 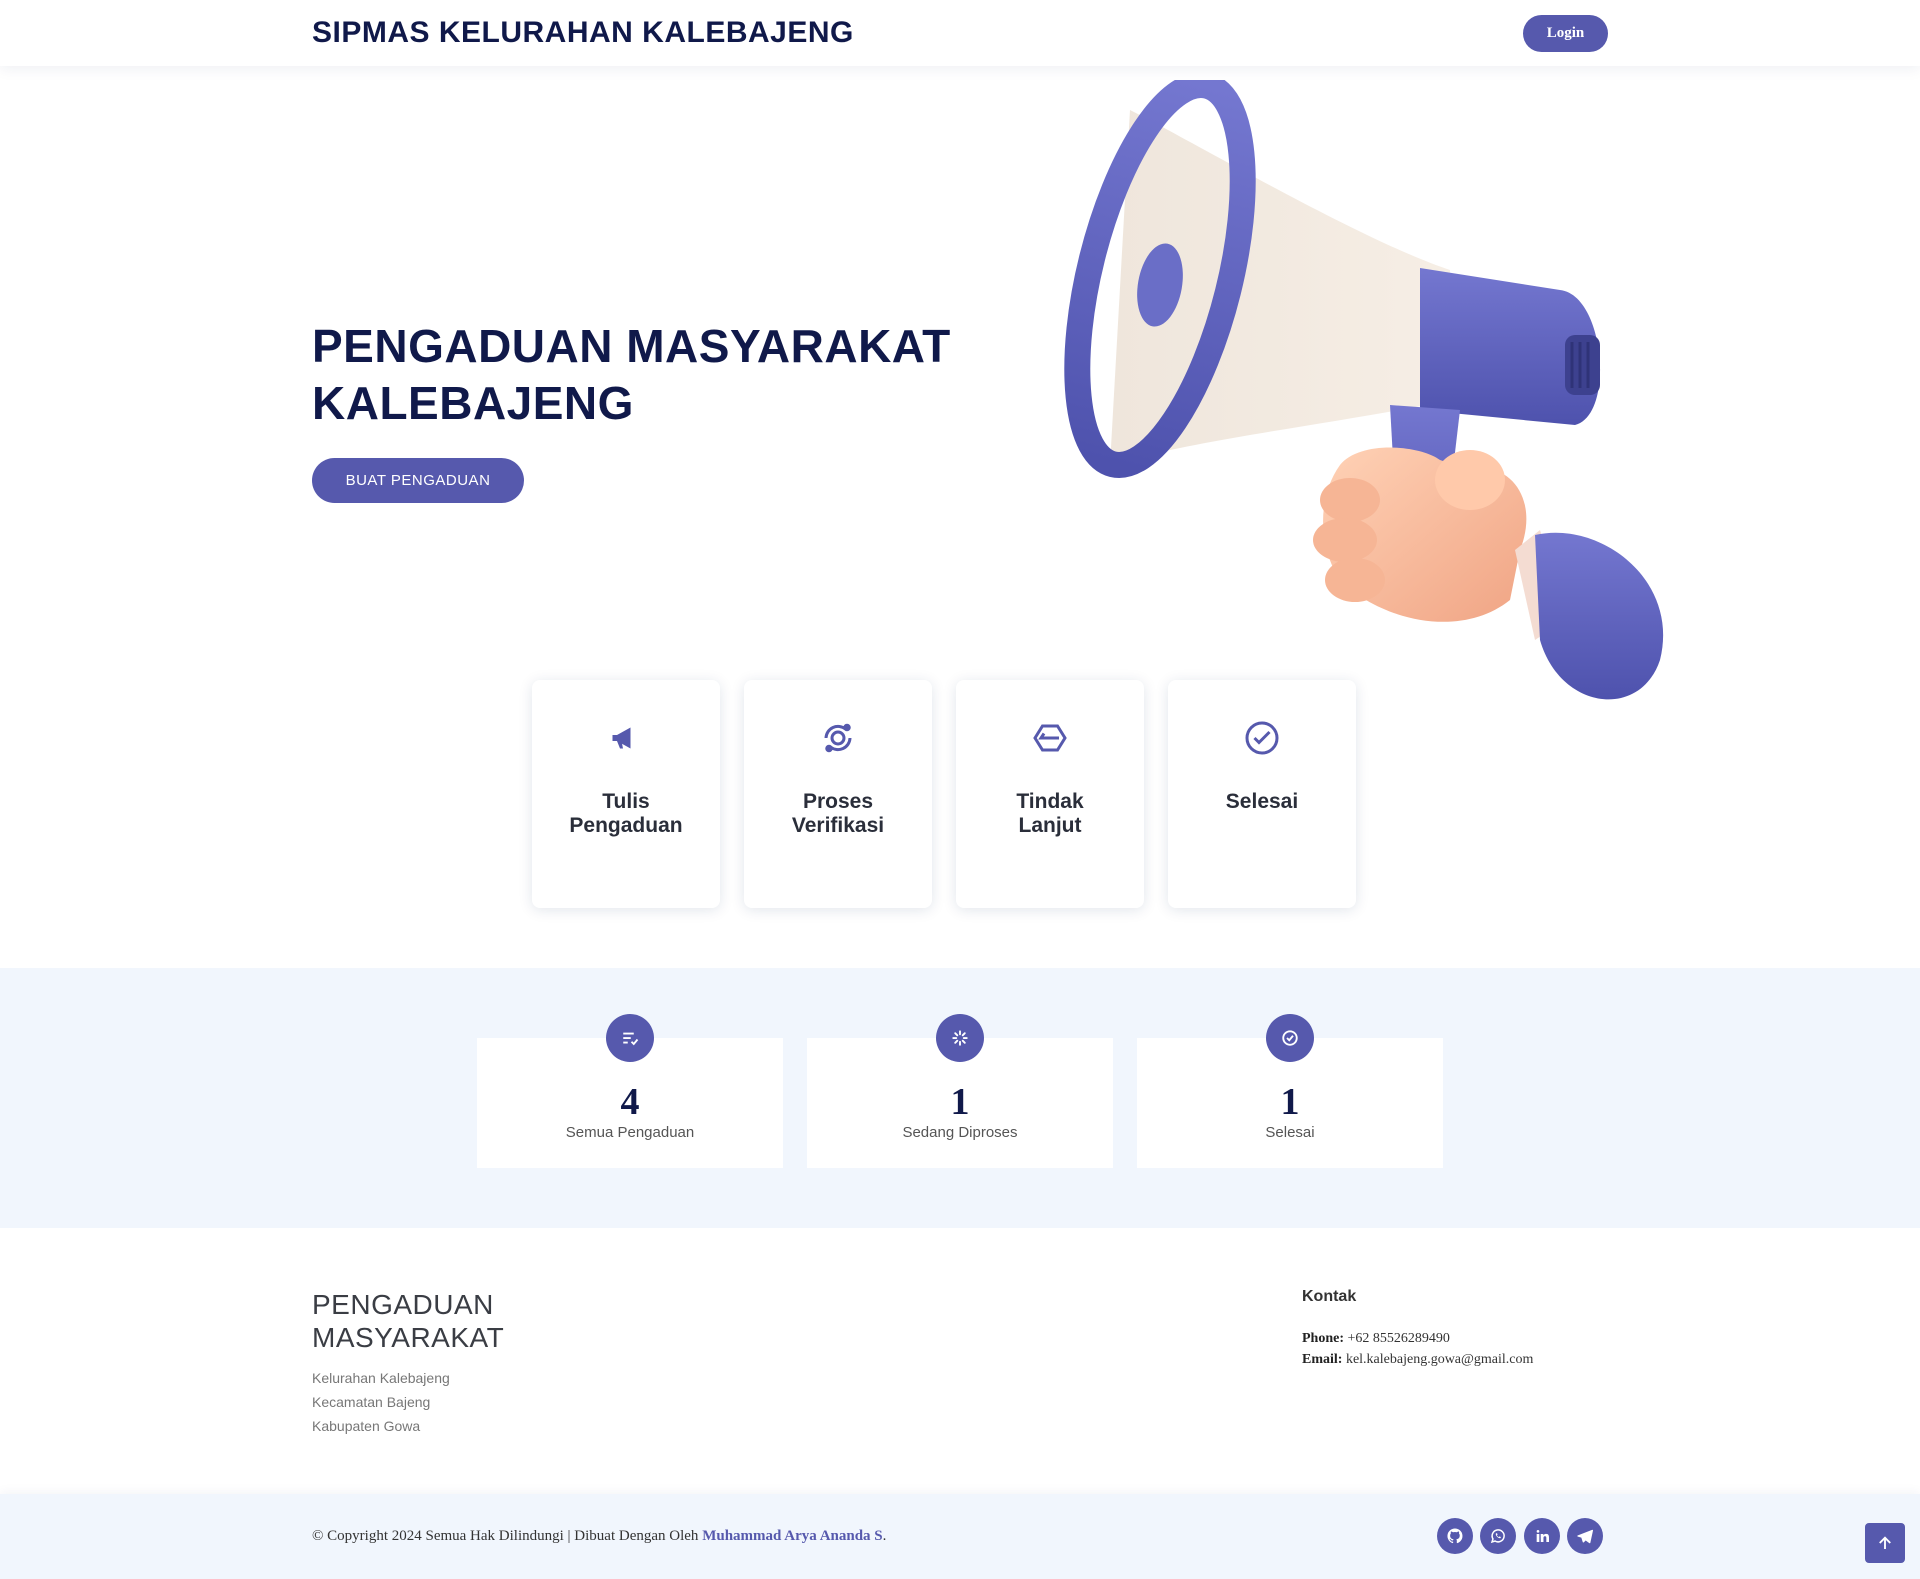 I want to click on author-link: Muhammad Arya Ananda S, so click(x=792, y=1536).